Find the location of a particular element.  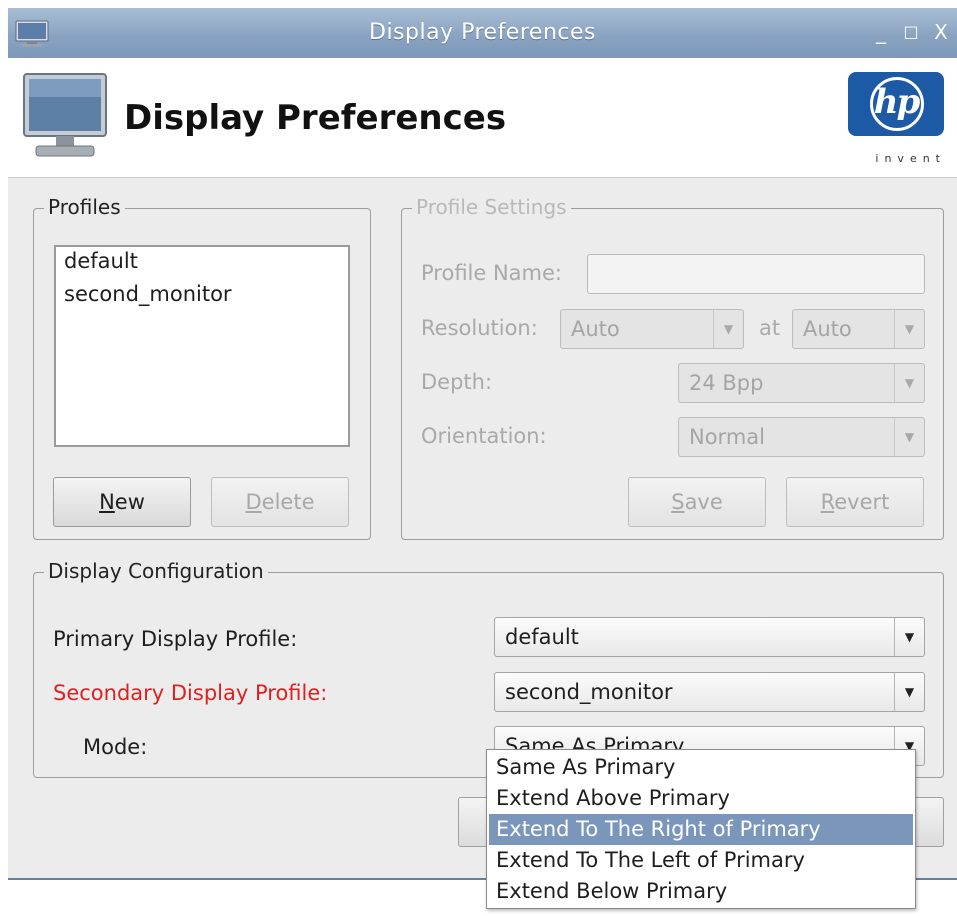

at-label: at is located at coordinates (770, 328).